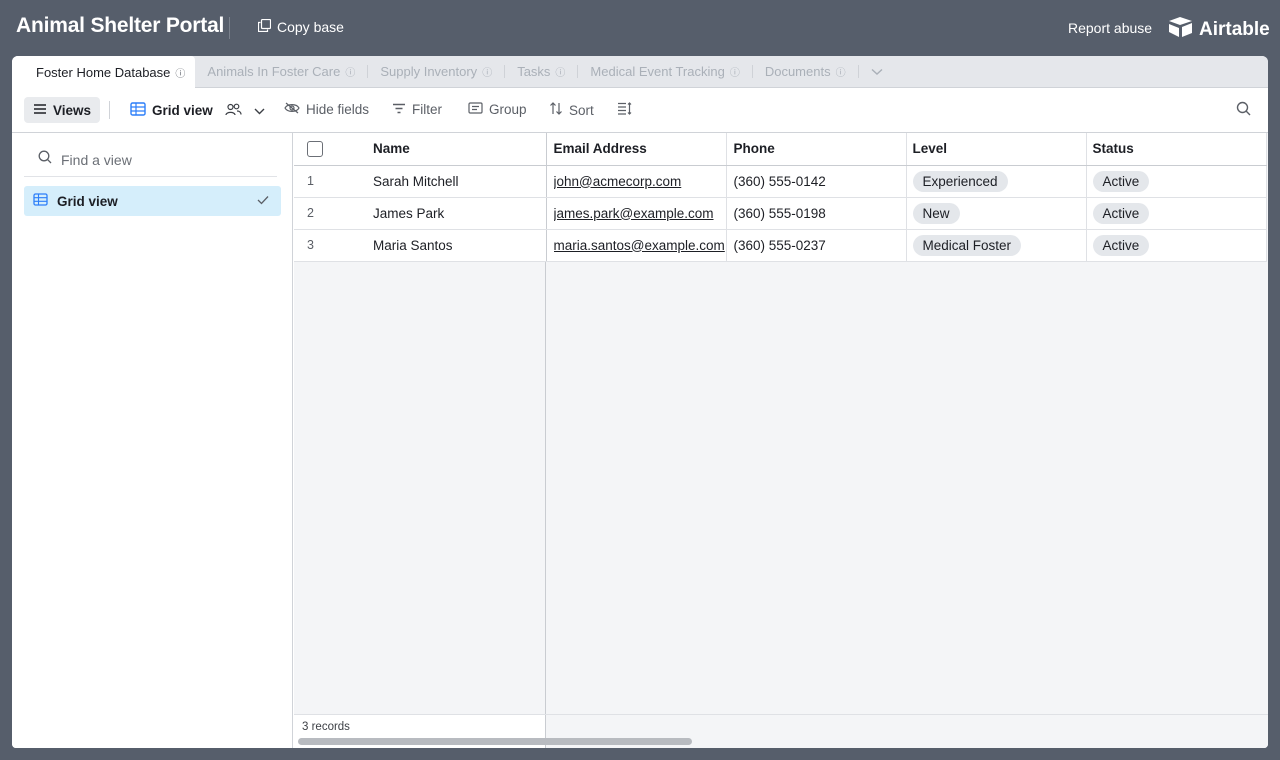 The image size is (1280, 760). I want to click on check-icon, so click(263, 200).